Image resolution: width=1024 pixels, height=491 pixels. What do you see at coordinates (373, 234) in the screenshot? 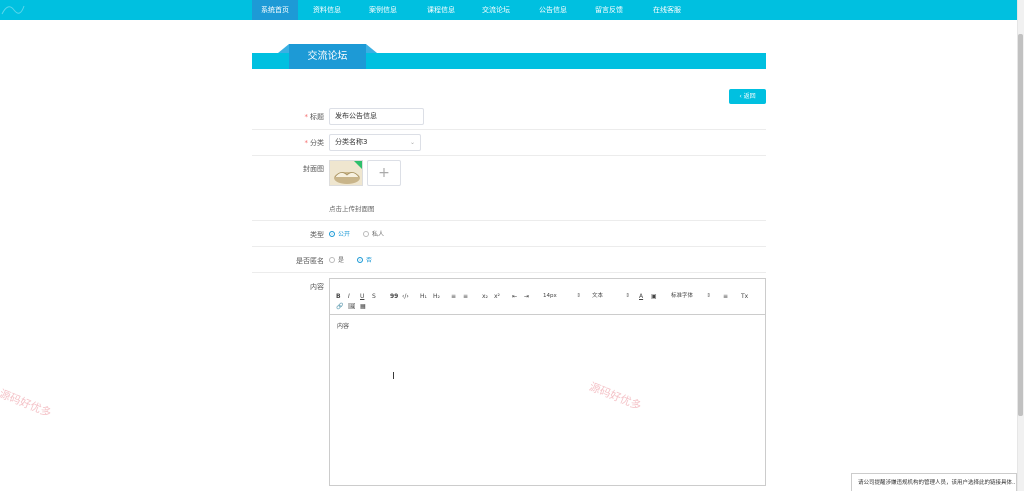
I see `type-radio-private: 私人` at bounding box center [373, 234].